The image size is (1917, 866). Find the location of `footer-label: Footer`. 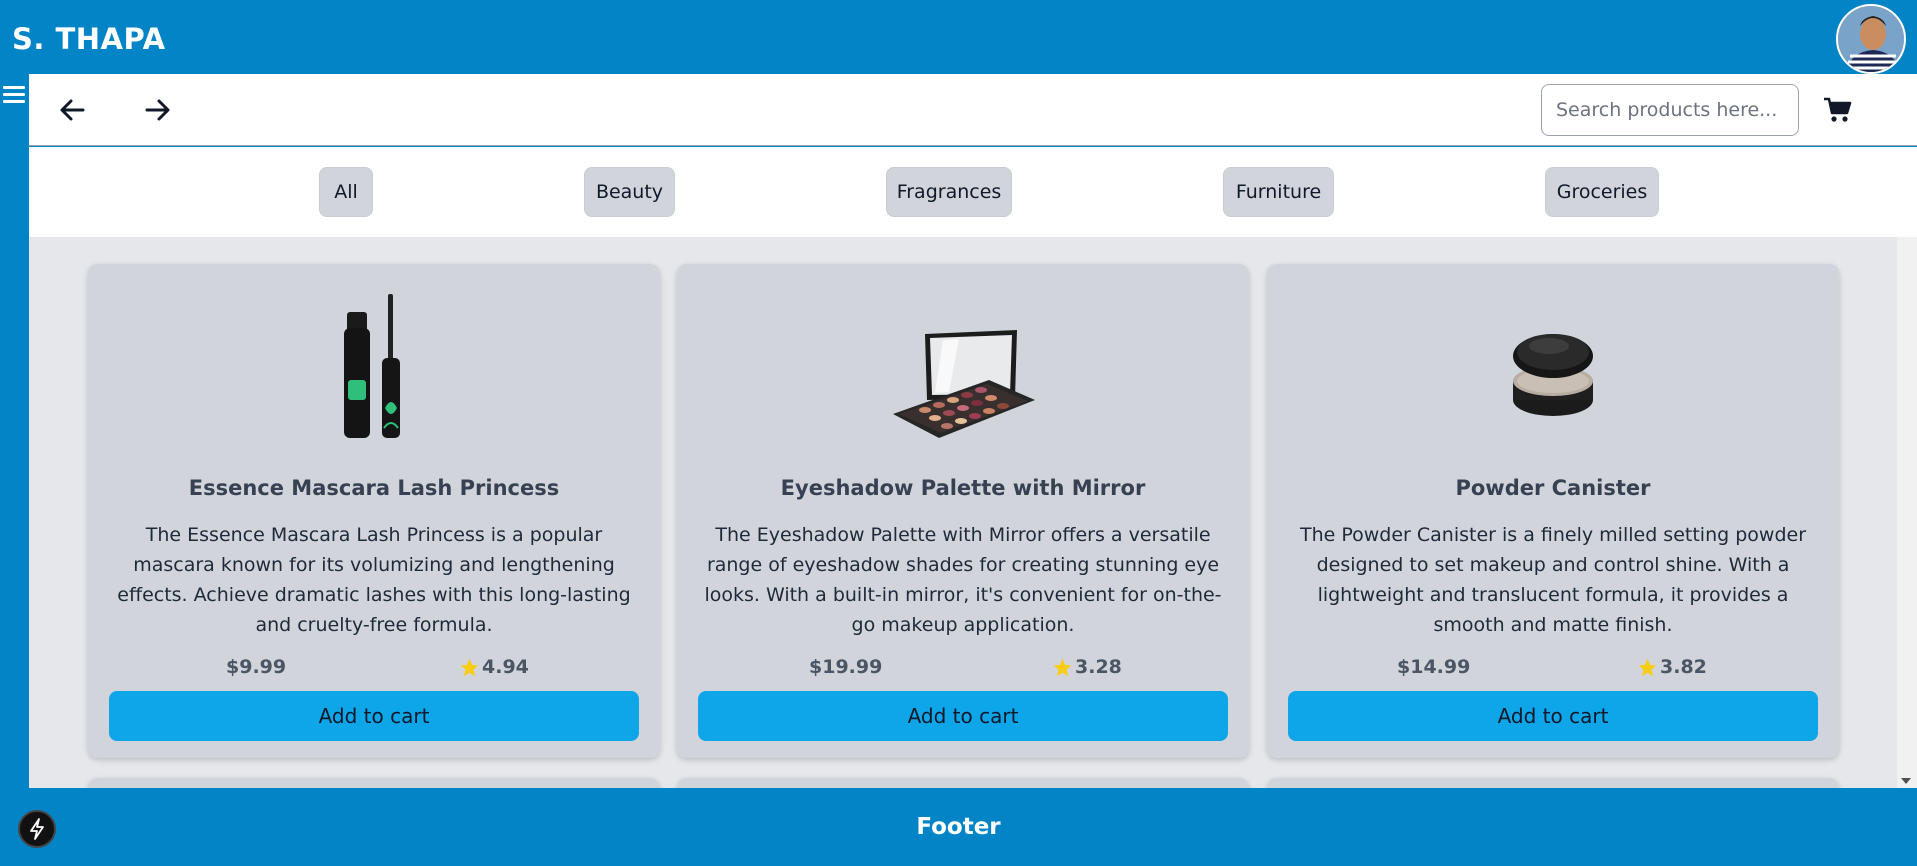

footer-label: Footer is located at coordinates (958, 827).